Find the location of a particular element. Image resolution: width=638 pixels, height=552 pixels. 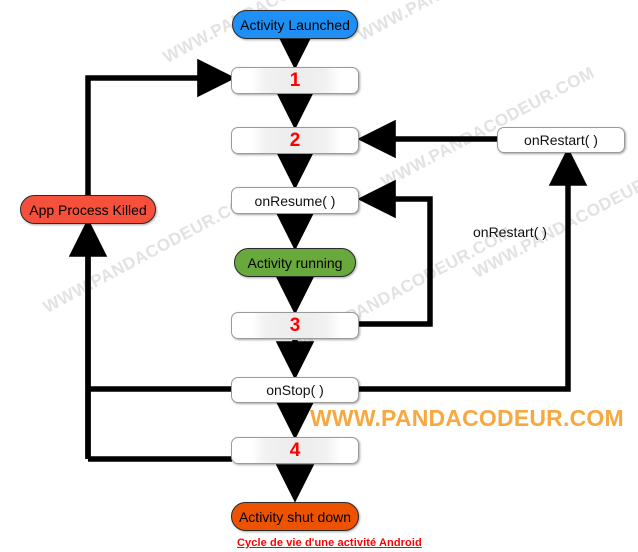

node-number: 4 is located at coordinates (295, 450).